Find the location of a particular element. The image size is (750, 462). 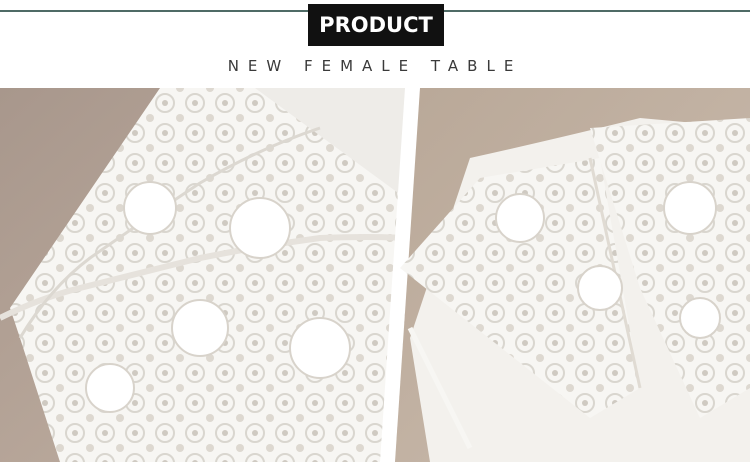

header-rule-left is located at coordinates (154, 11).